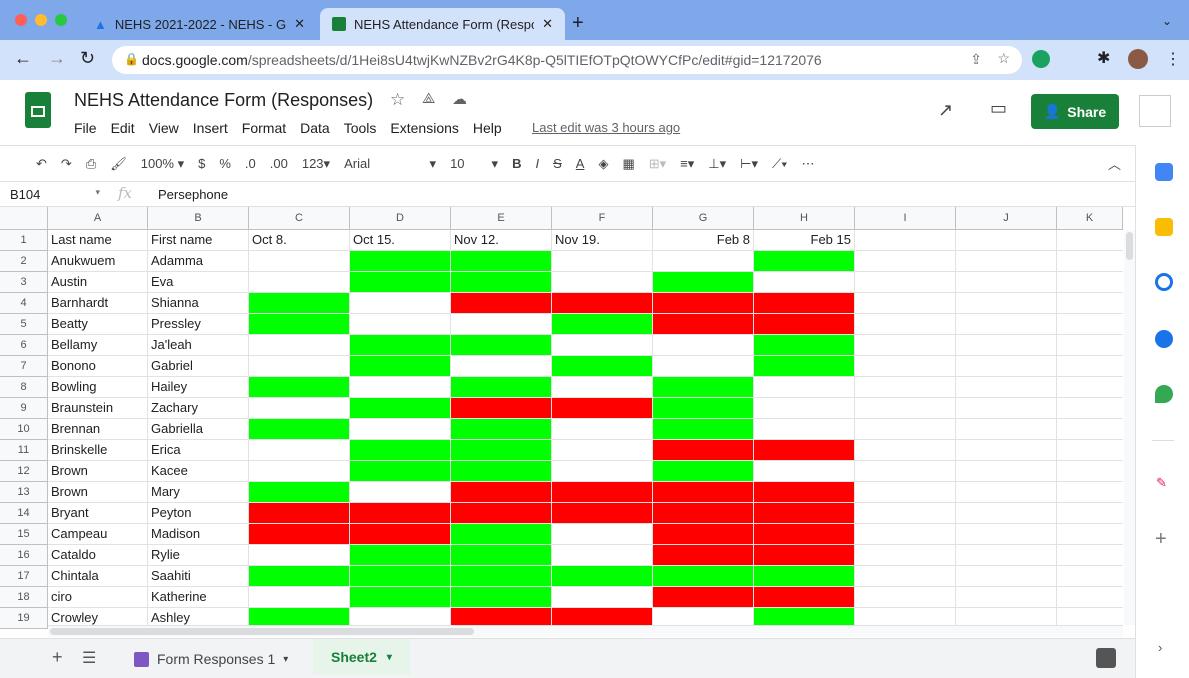  I want to click on italic-icon: I, so click(537, 163).